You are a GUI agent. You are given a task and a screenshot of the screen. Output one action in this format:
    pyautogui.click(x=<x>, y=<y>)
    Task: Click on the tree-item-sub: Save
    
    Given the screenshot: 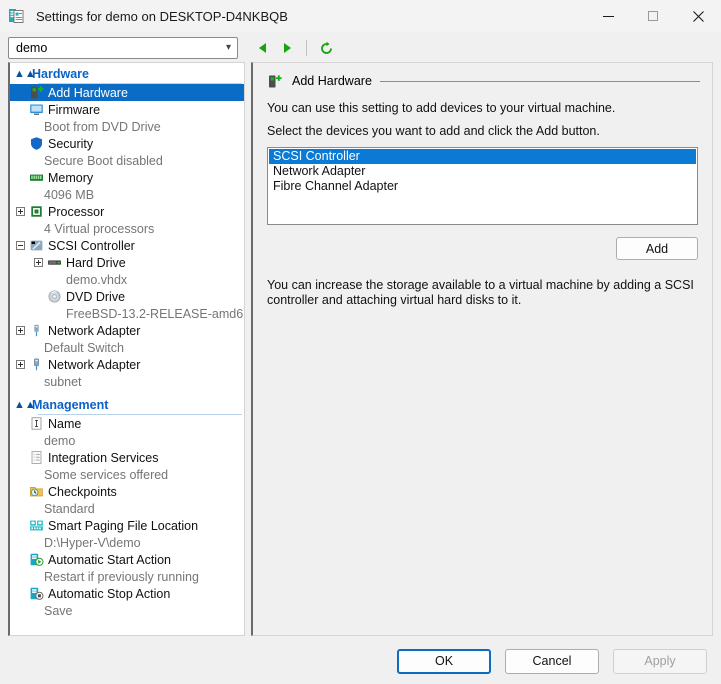 What is the action you would take?
    pyautogui.click(x=58, y=610)
    